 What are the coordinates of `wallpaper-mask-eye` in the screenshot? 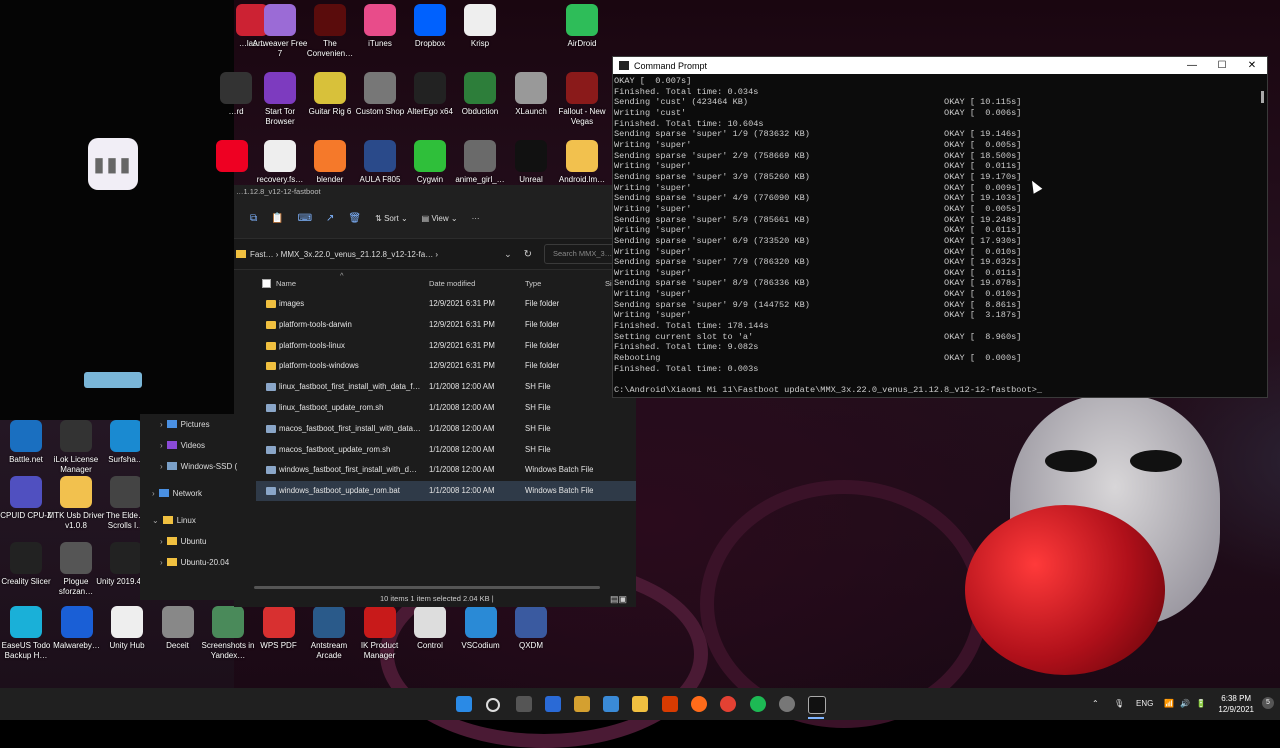 It's located at (1071, 461).